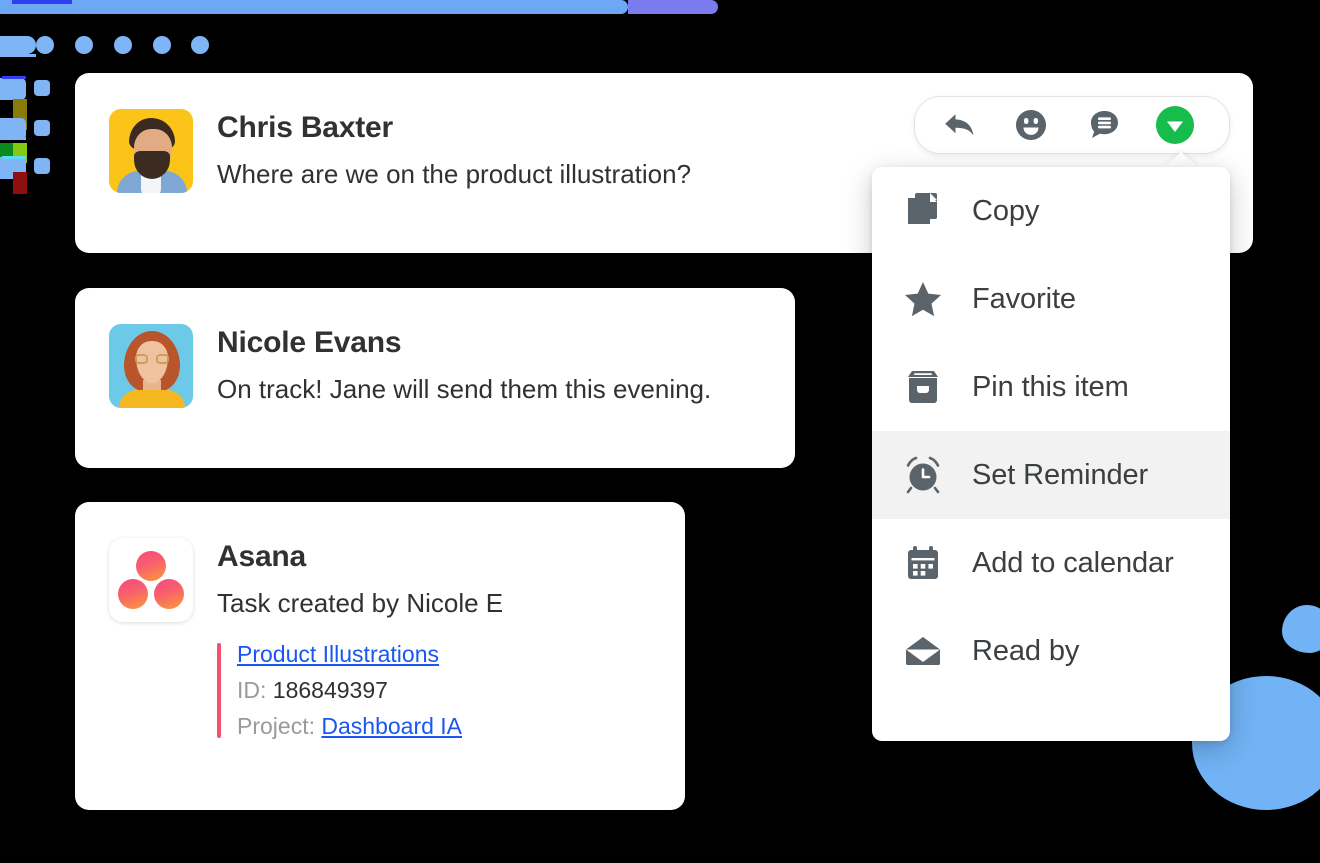 This screenshot has width=1320, height=863. Describe the element at coordinates (1051, 211) in the screenshot. I see `menu-item-copy: Copy` at that location.